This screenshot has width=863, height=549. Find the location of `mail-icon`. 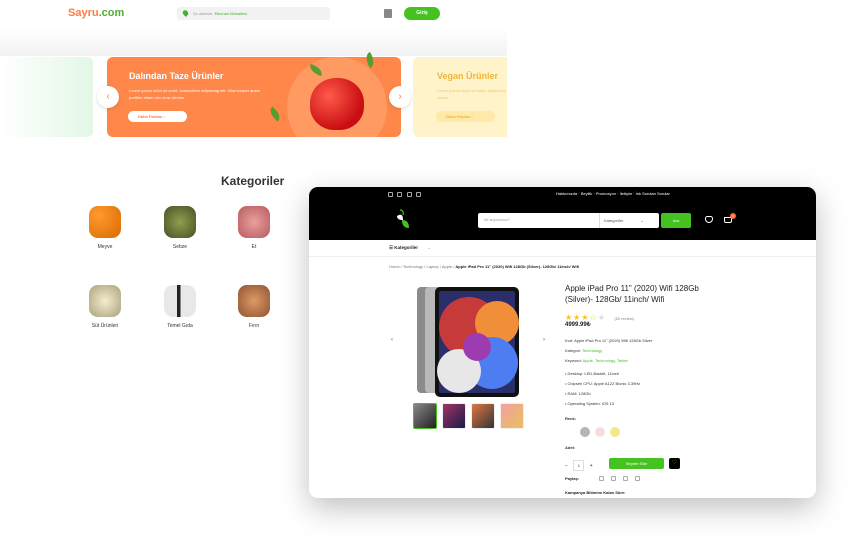

mail-icon is located at coordinates (418, 194).